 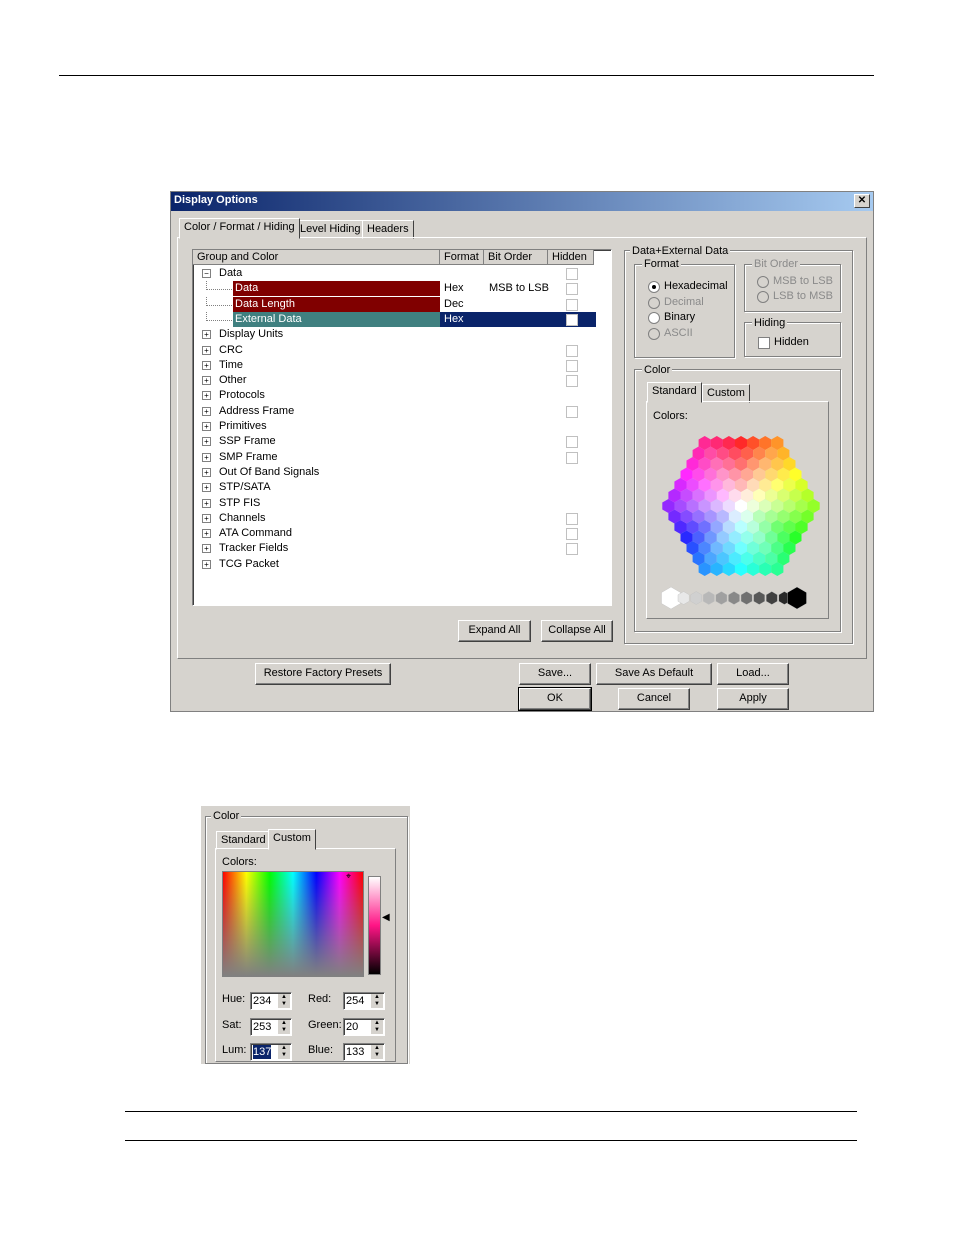 I want to click on tab-color-format-hiding: Color / Format / Hiding, so click(x=239, y=228).